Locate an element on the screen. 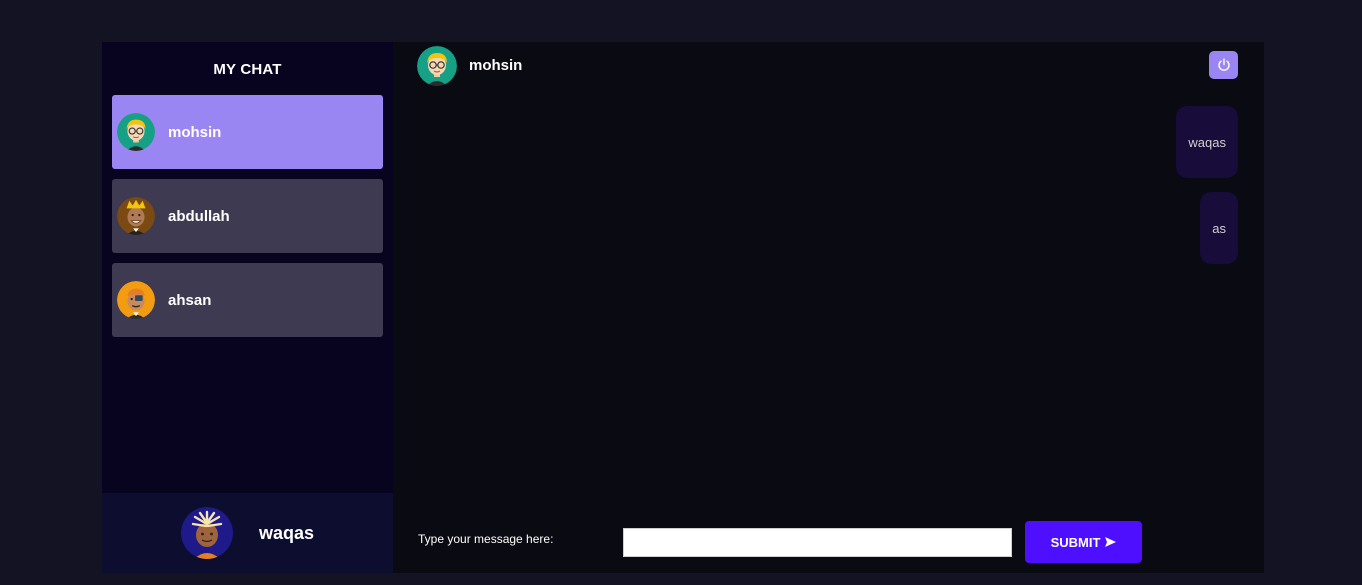  submit-button: SUBMIT is located at coordinates (1083, 542).